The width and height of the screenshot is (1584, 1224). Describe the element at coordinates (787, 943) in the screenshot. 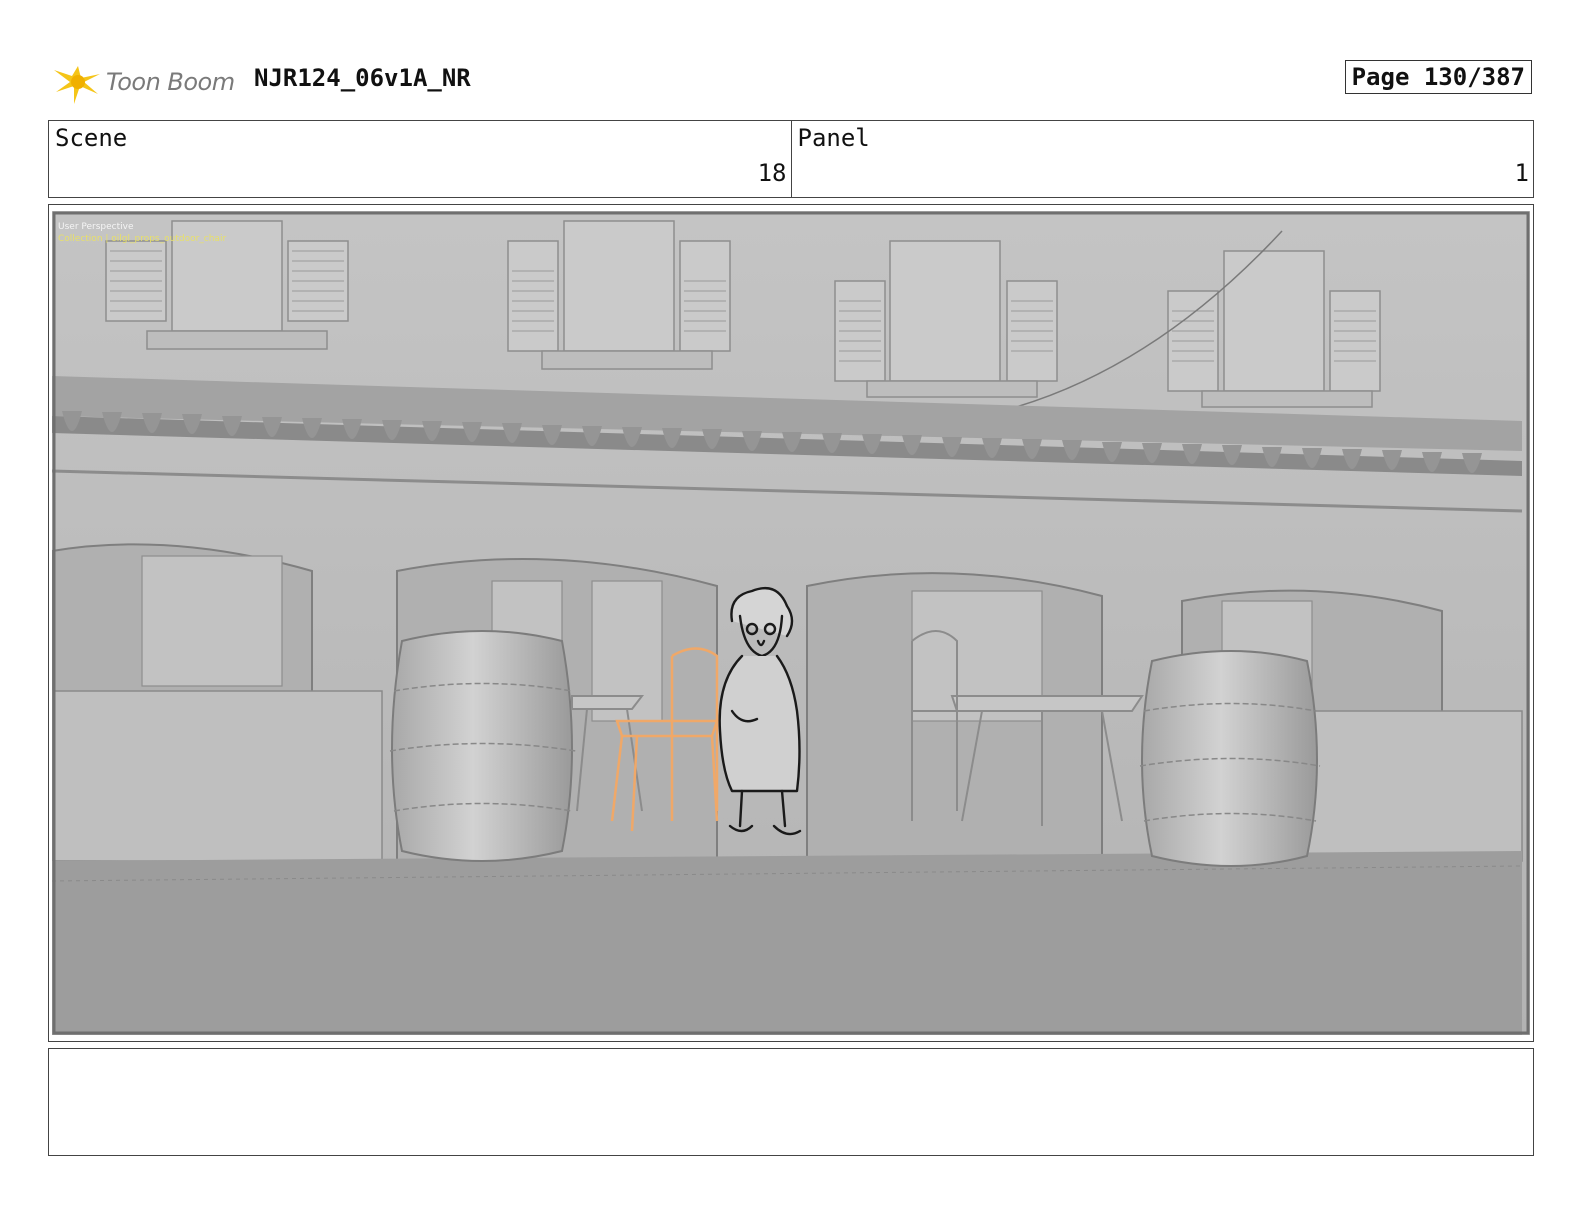

I see `ground` at that location.